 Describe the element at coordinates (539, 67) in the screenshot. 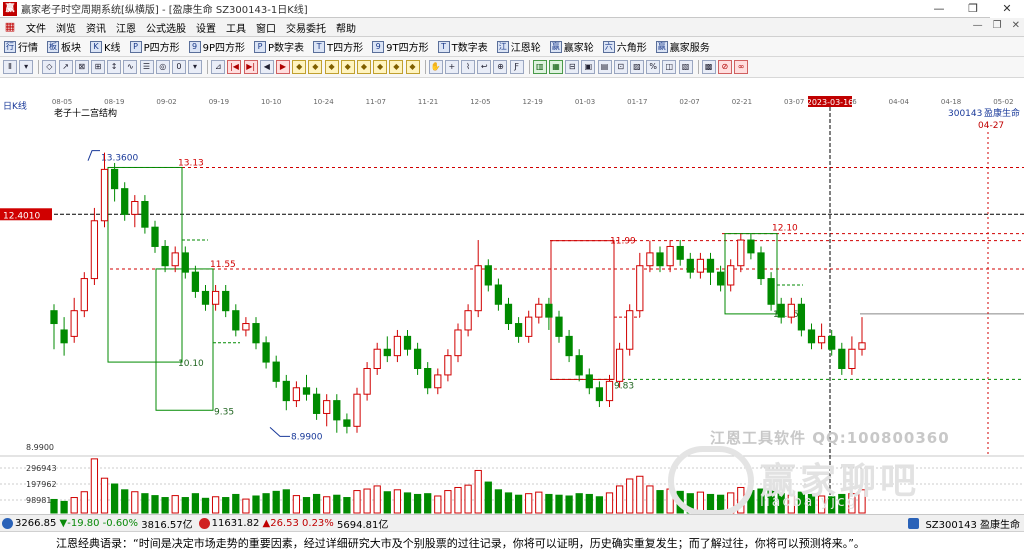

I see `tool-icon-31: ▥` at that location.